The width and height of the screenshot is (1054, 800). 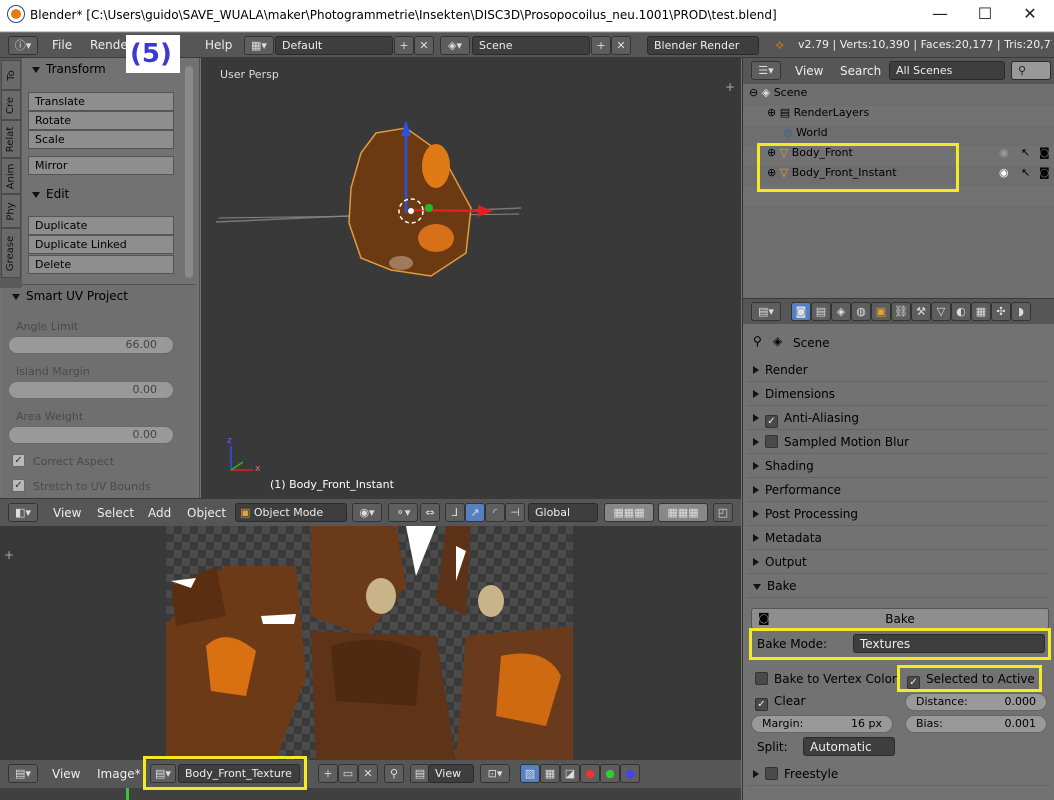 I want to click on layout-field: Default, so click(x=334, y=45).